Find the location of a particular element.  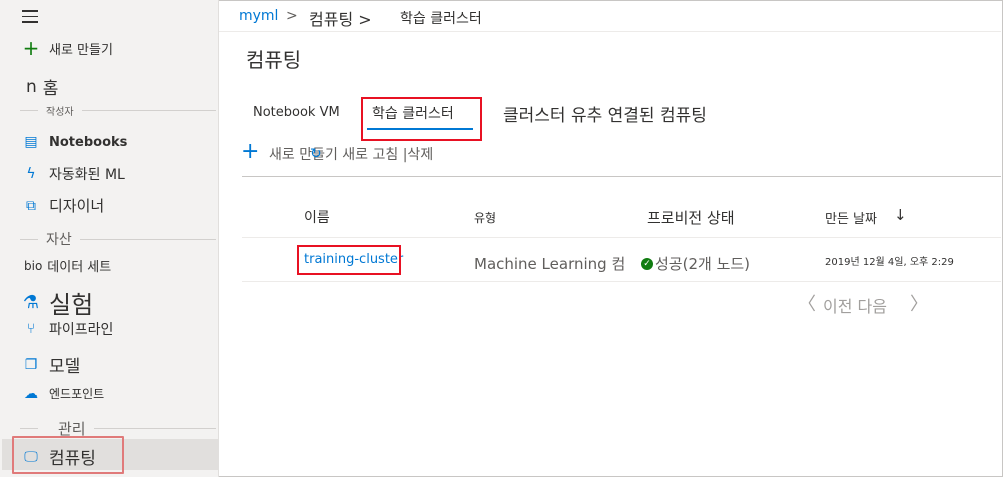

sidebar-item-pipelines: ⑂ 파이프라인 is located at coordinates (68, 329).